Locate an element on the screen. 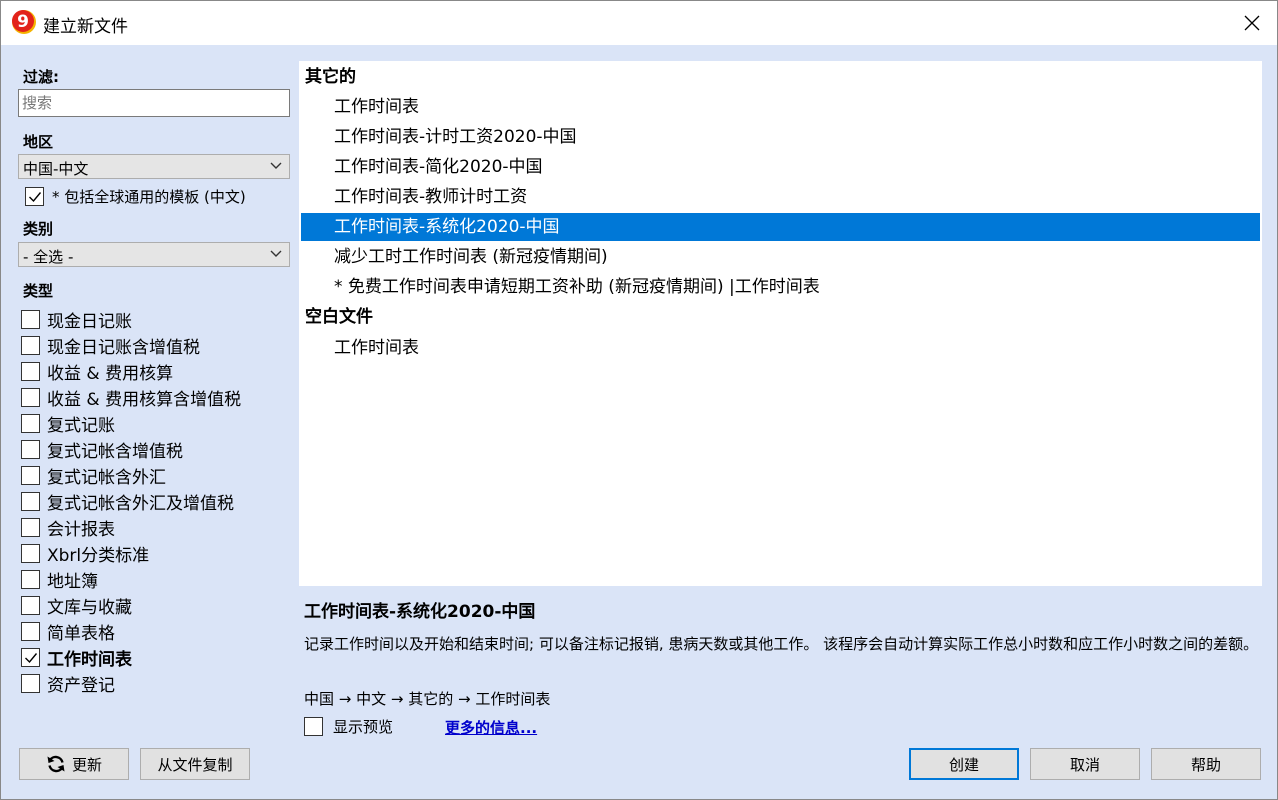 The image size is (1278, 800). details-title: 工作时间表-系统化2020-中国 is located at coordinates (420, 612).